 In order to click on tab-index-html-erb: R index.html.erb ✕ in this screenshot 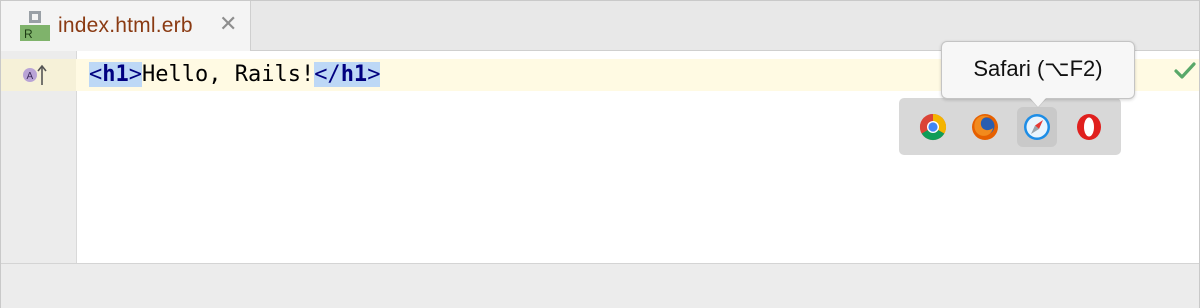, I will do `click(126, 26)`.